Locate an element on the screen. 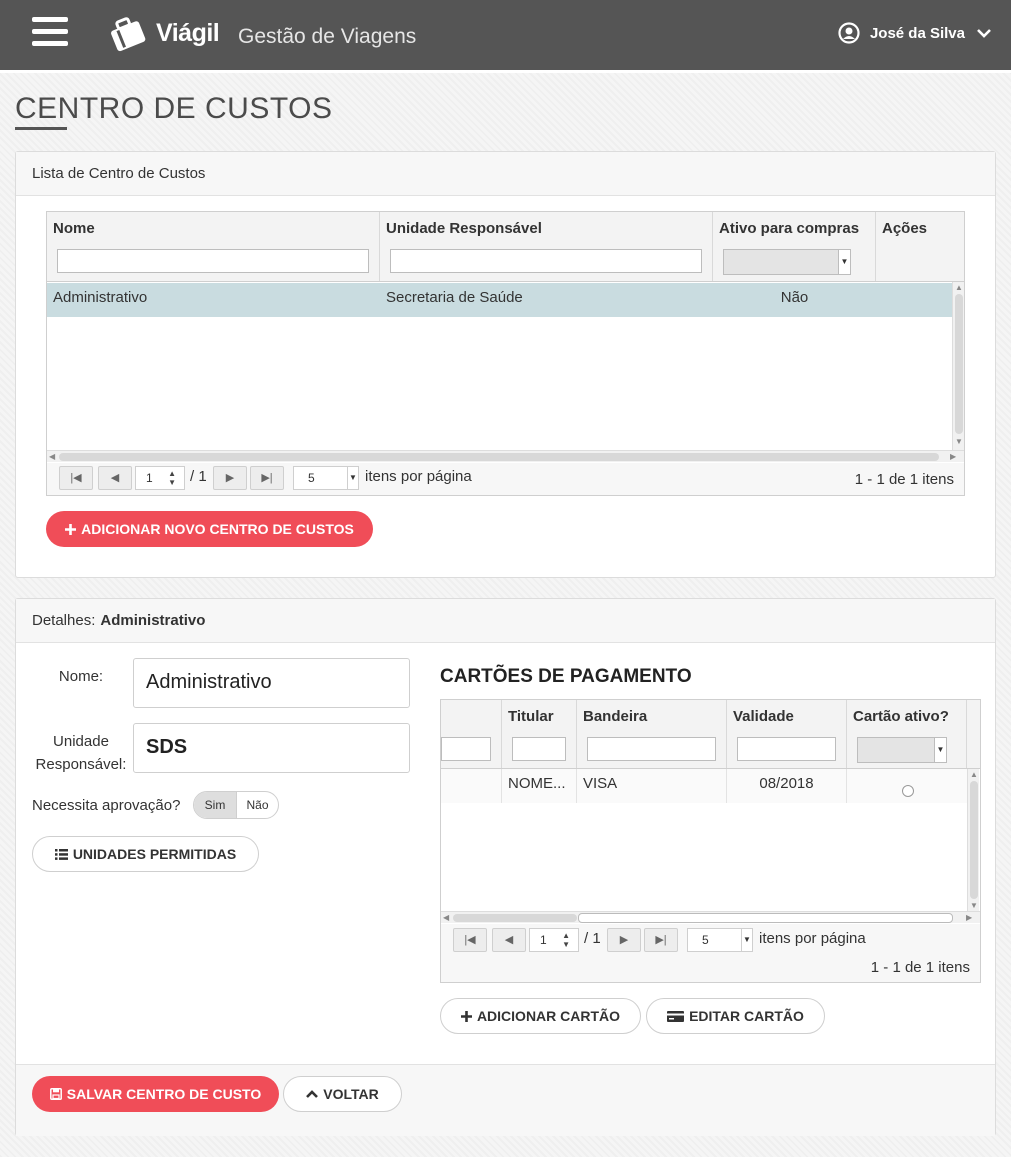  list-icon is located at coordinates (61, 854).